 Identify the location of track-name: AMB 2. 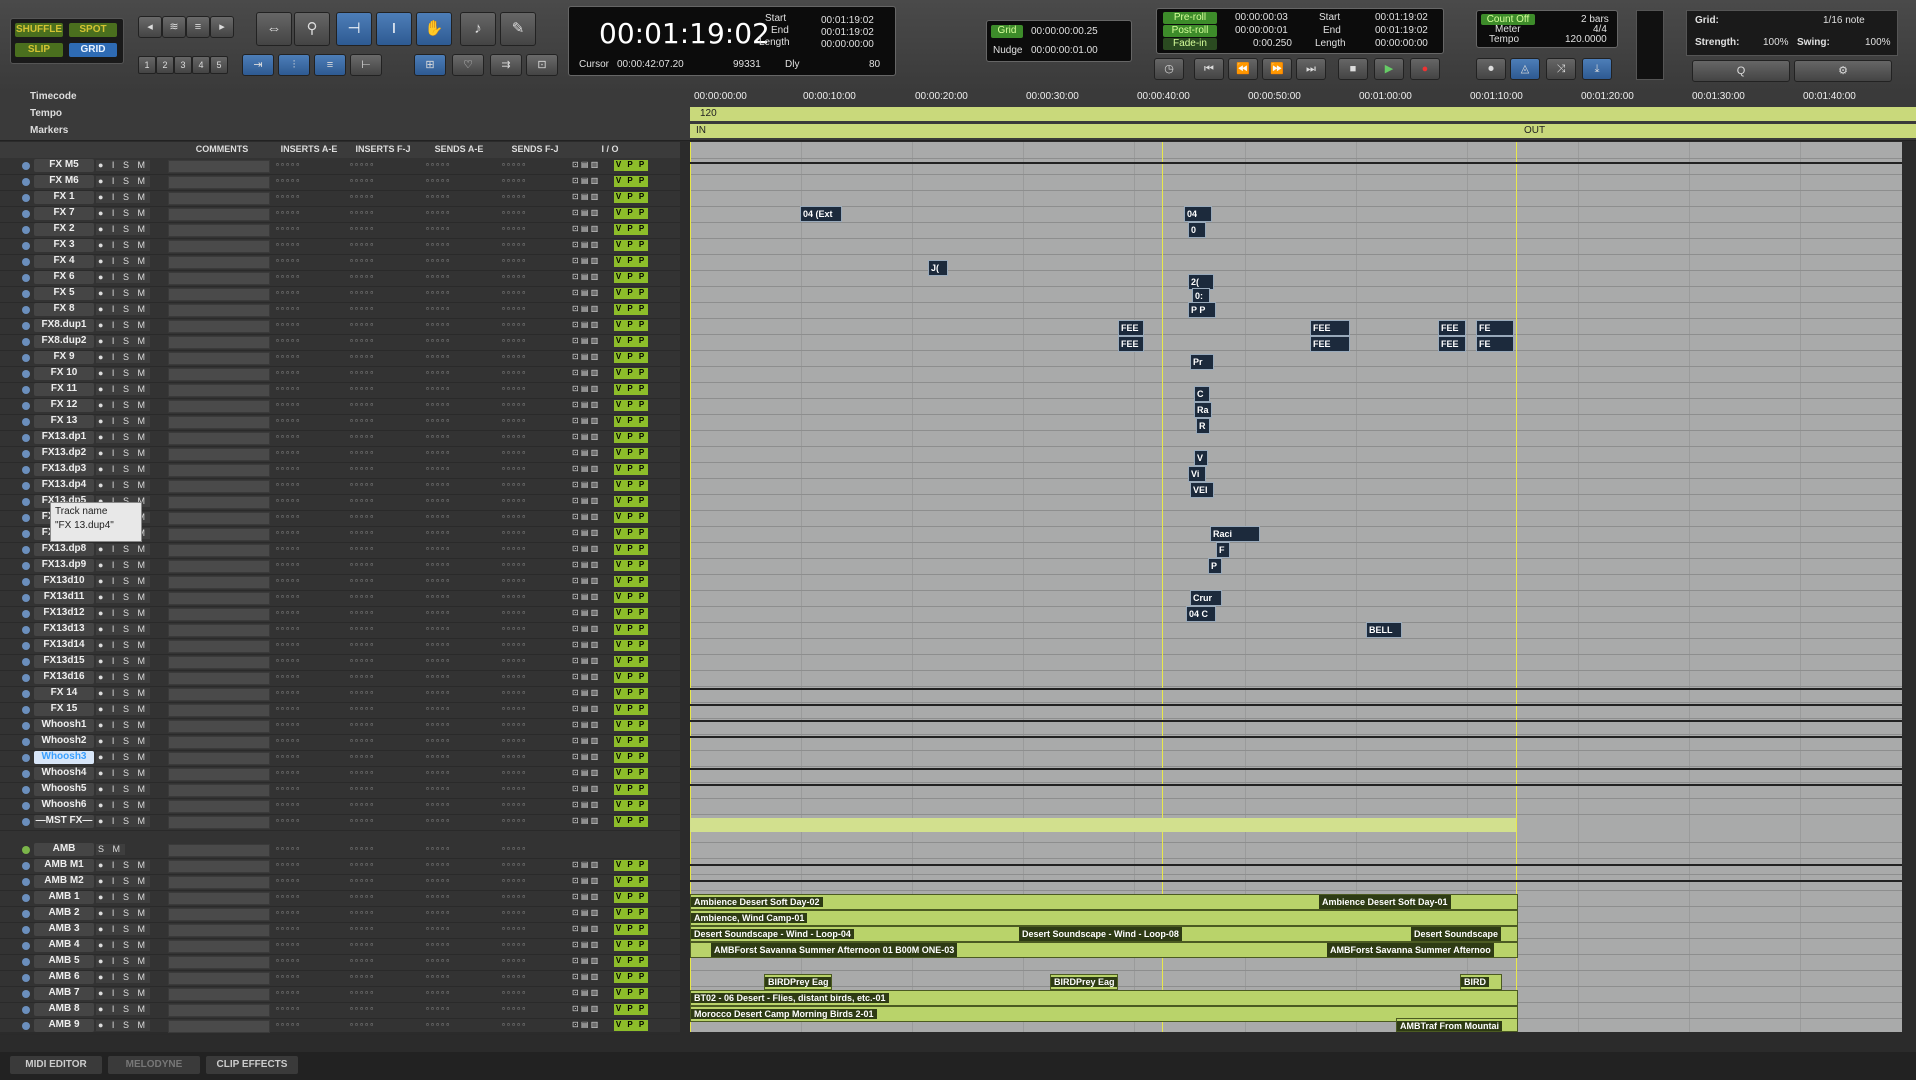
(64, 913).